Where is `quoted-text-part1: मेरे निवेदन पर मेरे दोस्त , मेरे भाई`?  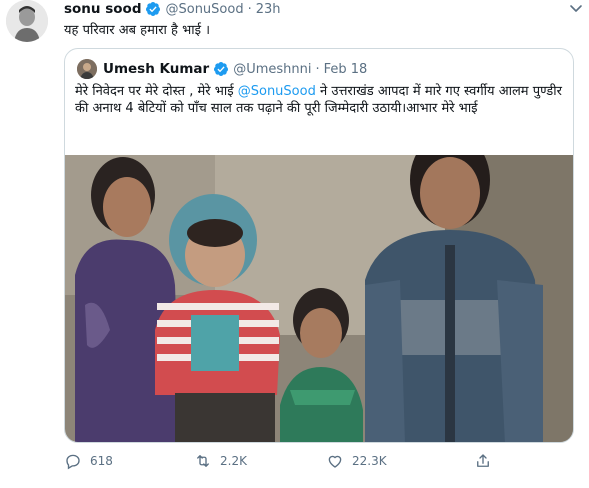 quoted-text-part1: मेरे निवेदन पर मेरे दोस्त , मेरे भाई is located at coordinates (156, 91).